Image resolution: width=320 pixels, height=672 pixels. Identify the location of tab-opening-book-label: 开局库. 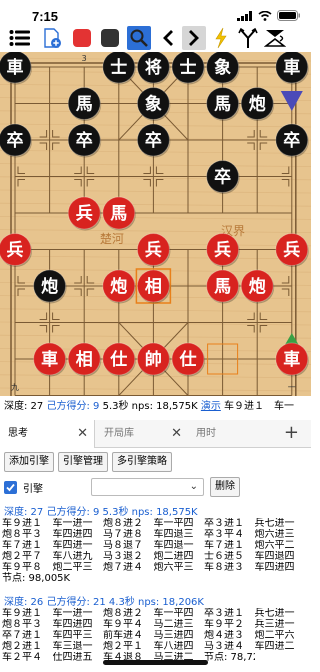
(119, 433).